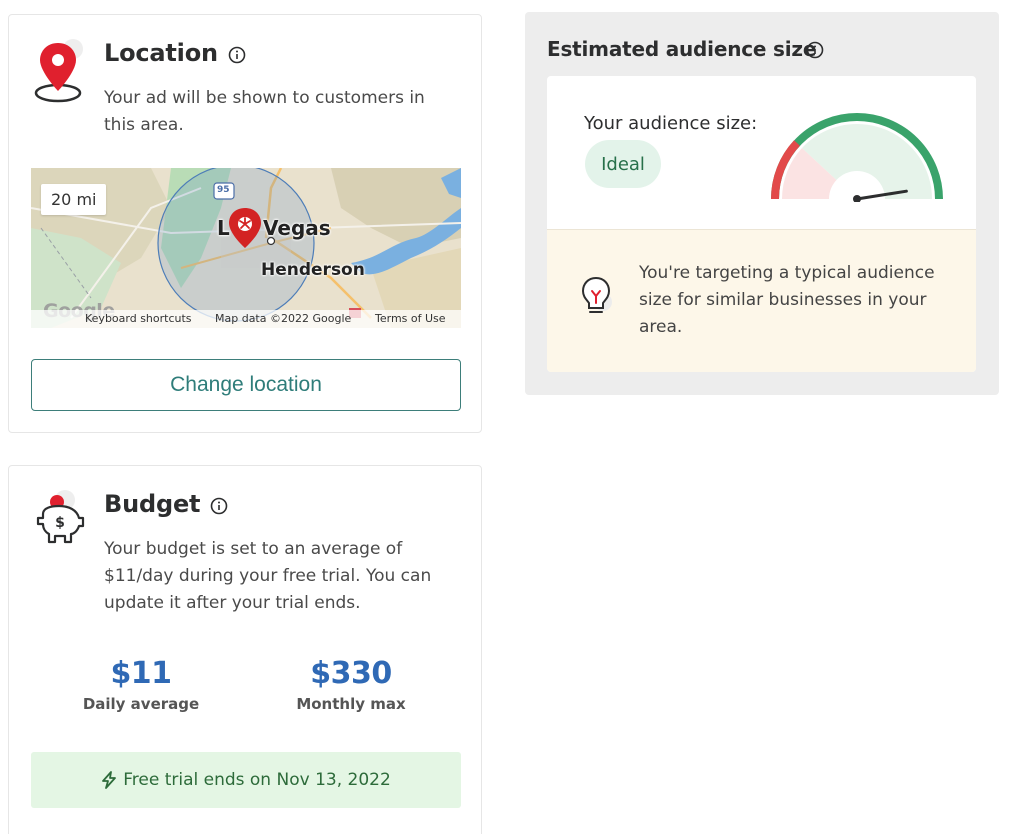  What do you see at coordinates (257, 780) in the screenshot?
I see `free-trial-text: Free trial ends on Nov 13, 2022` at bounding box center [257, 780].